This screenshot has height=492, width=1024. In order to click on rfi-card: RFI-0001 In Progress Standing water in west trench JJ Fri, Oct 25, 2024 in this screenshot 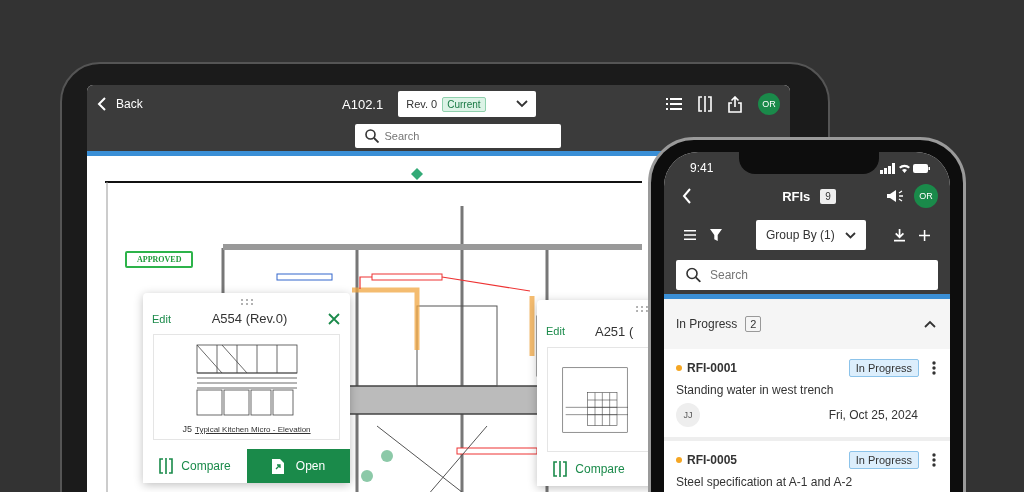, I will do `click(807, 395)`.